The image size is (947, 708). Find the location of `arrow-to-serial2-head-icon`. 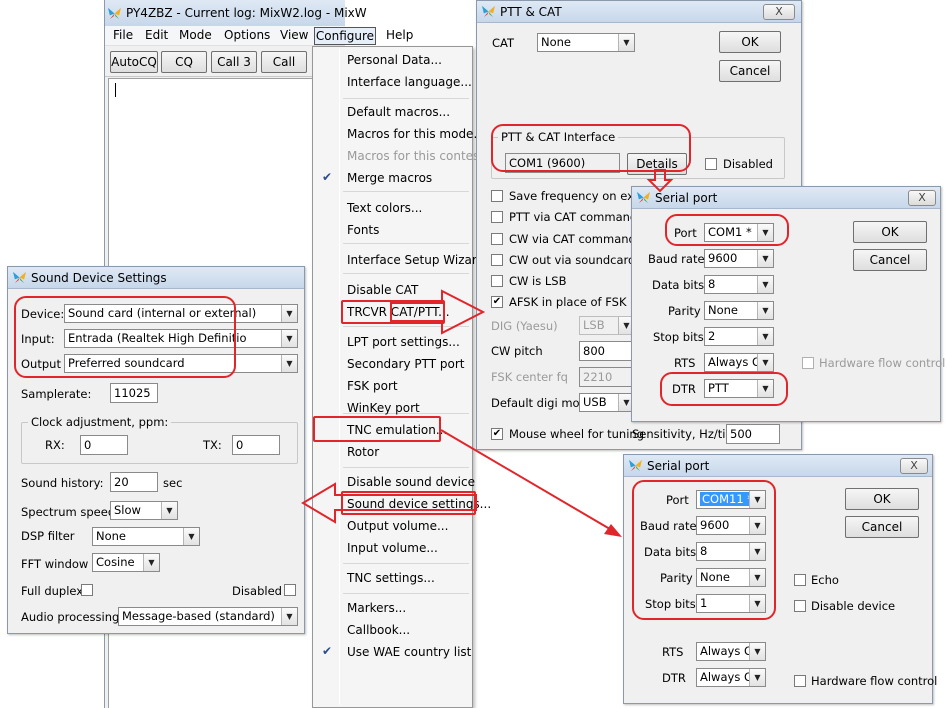

arrow-to-serial2-head-icon is located at coordinates (613, 530).